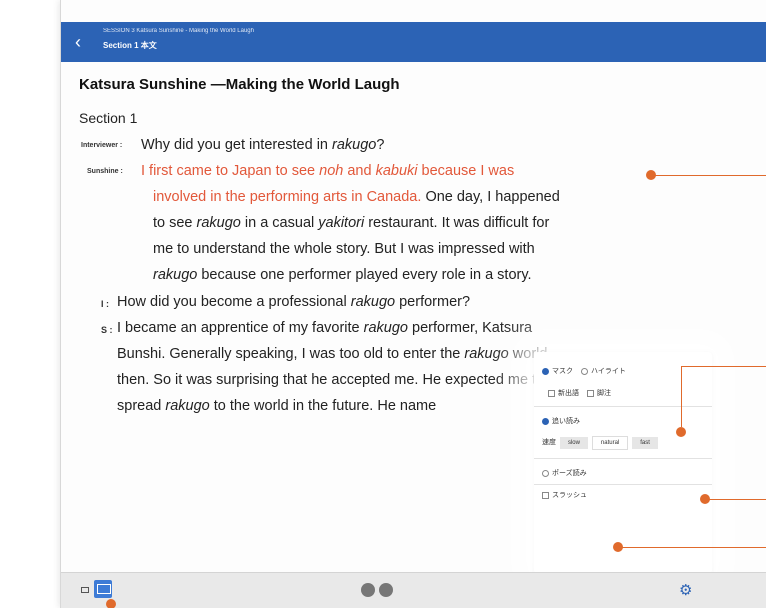 Image resolution: width=766 pixels, height=608 pixels. Describe the element at coordinates (564, 495) in the screenshot. I see `slash-checkbox: スラッシュ` at that location.